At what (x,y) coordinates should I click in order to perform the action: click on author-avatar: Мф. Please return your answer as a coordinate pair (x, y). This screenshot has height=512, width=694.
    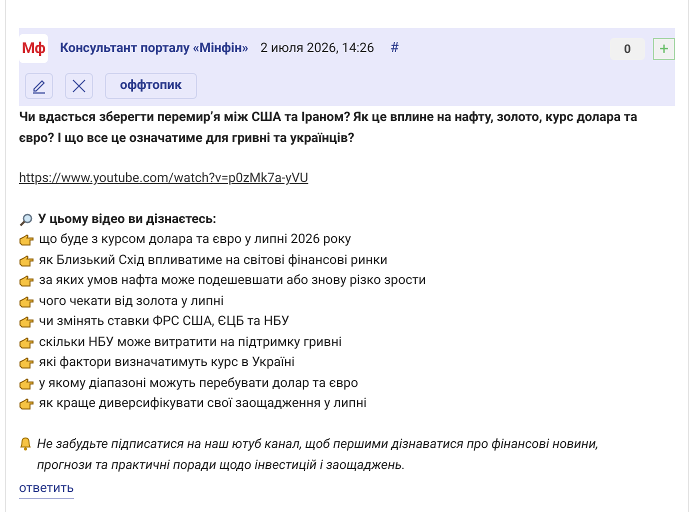
    Looking at the image, I should click on (33, 48).